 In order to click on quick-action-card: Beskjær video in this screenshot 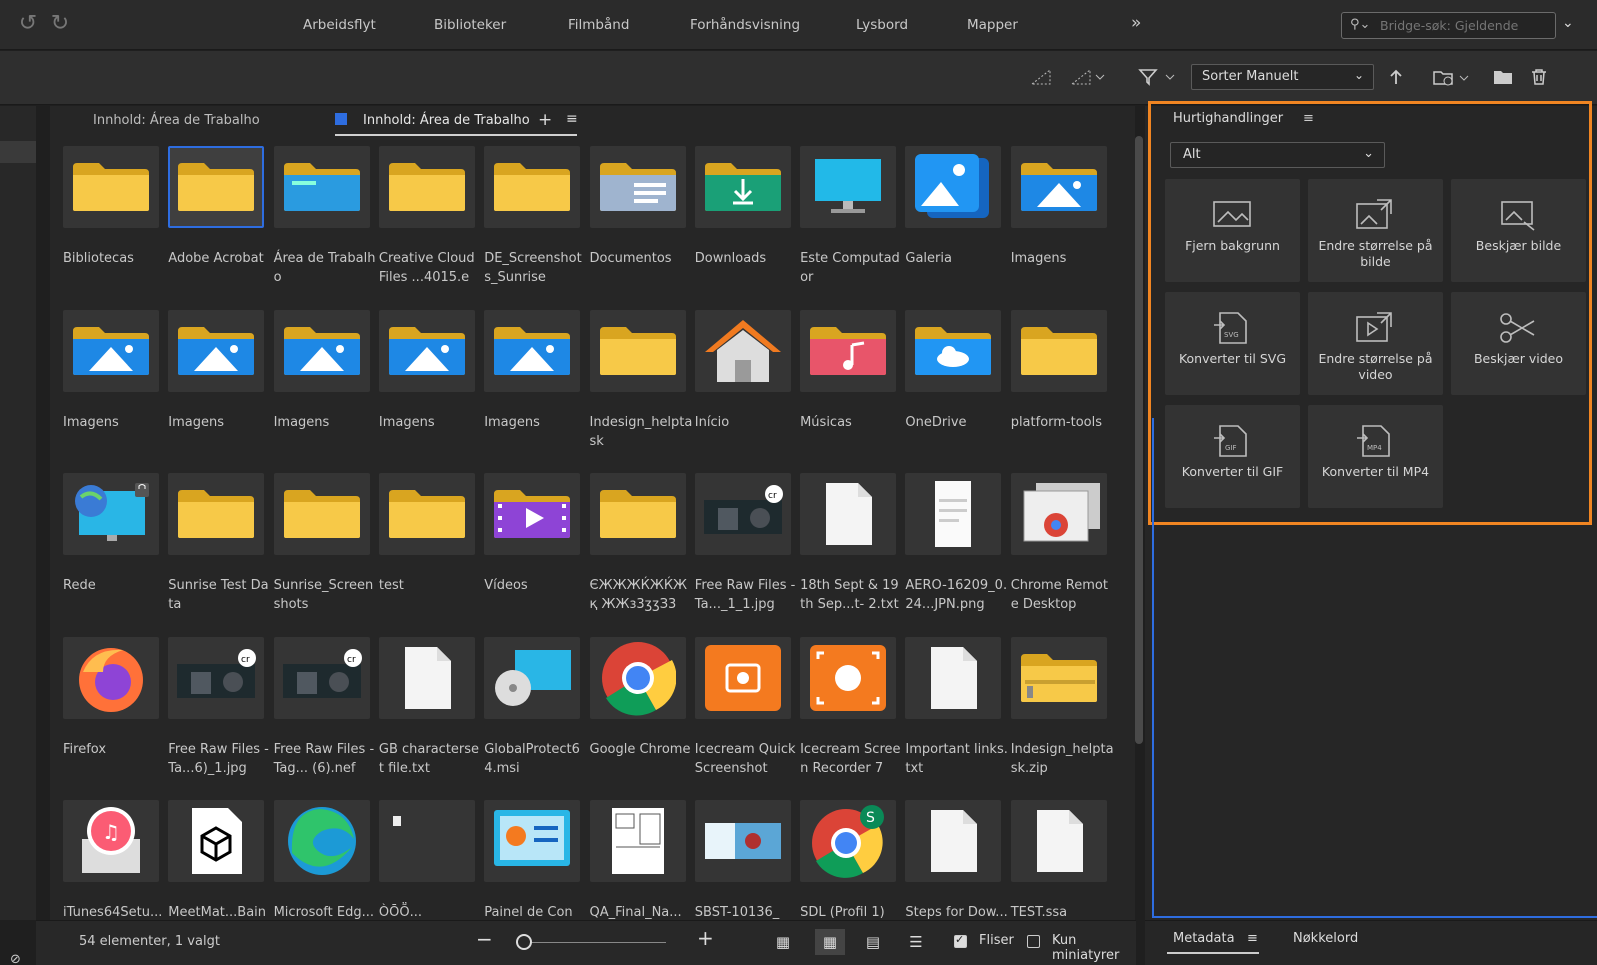, I will do `click(1518, 343)`.